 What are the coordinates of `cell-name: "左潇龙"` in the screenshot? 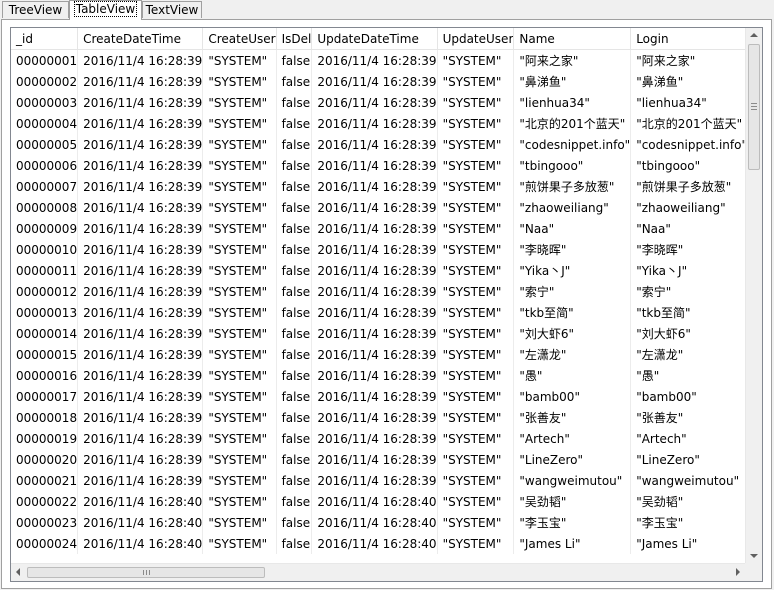 It's located at (572, 354).